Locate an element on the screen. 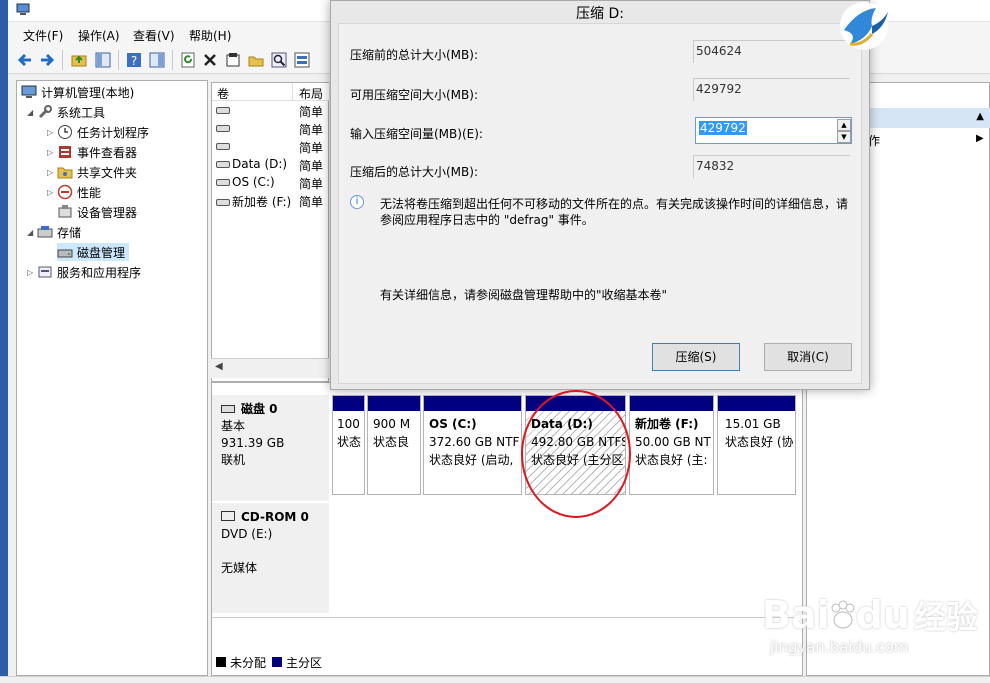 The height and width of the screenshot is (683, 990). menu-view: 查看(V) is located at coordinates (154, 35).